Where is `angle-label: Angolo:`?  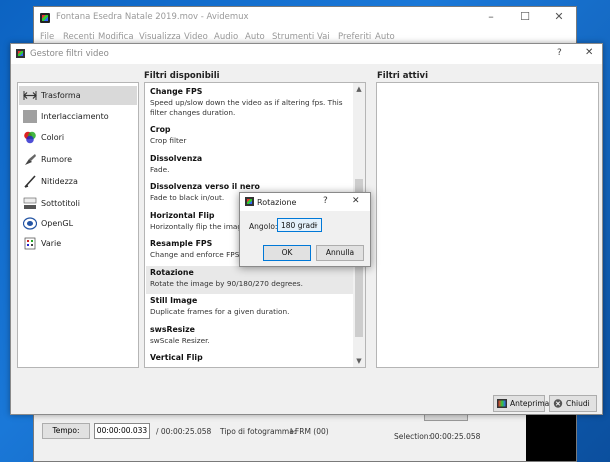
angle-label: Angolo: is located at coordinates (263, 226).